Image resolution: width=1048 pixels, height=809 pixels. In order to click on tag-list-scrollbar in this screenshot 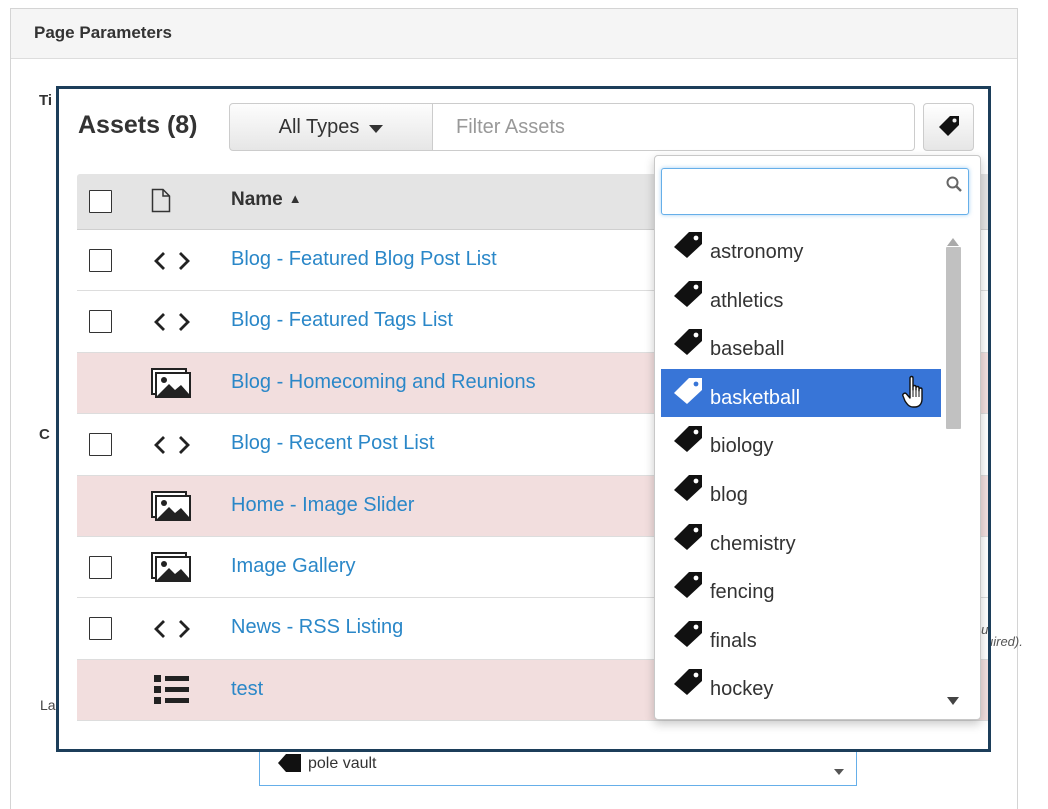, I will do `click(953, 468)`.